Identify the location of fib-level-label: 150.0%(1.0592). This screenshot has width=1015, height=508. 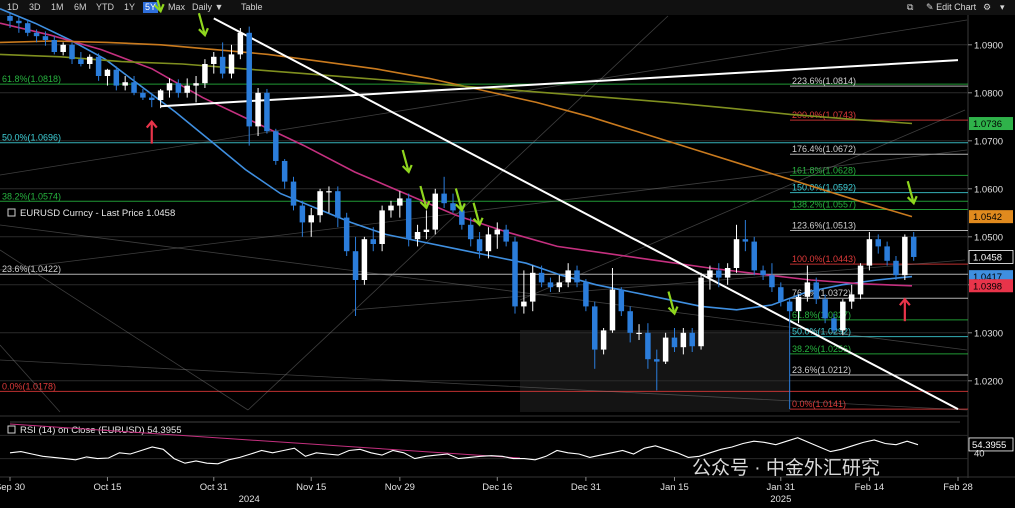
(824, 188).